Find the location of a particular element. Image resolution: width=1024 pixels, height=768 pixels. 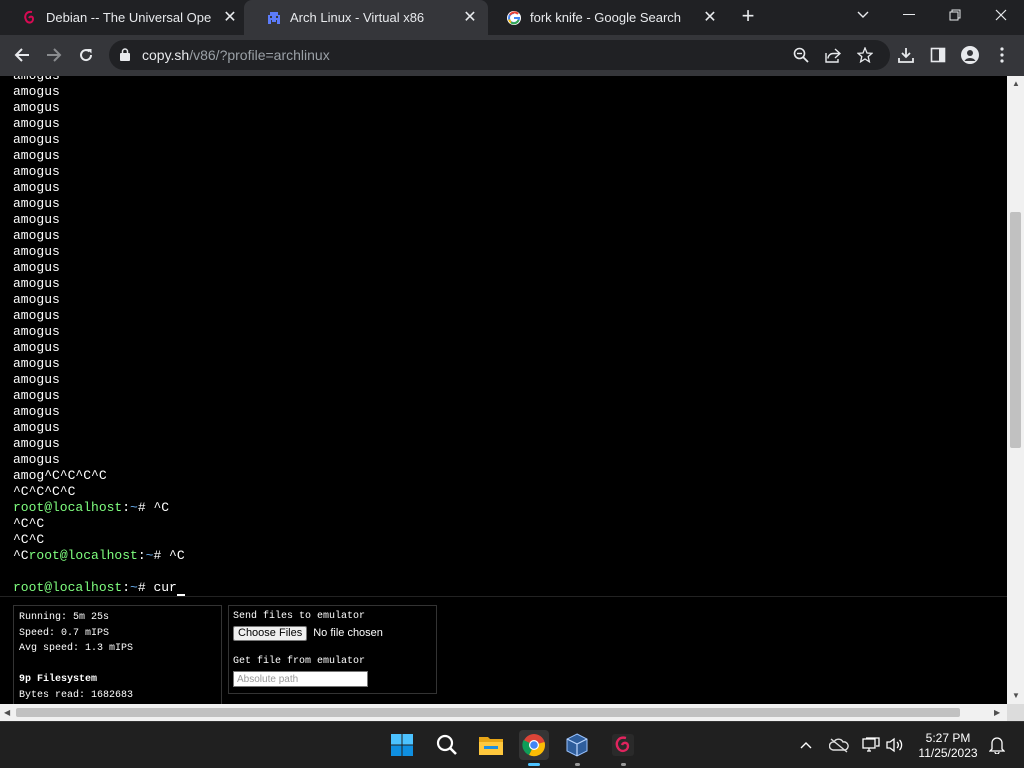

terminal-line: root@localhost:~# ^C is located at coordinates (99, 508).